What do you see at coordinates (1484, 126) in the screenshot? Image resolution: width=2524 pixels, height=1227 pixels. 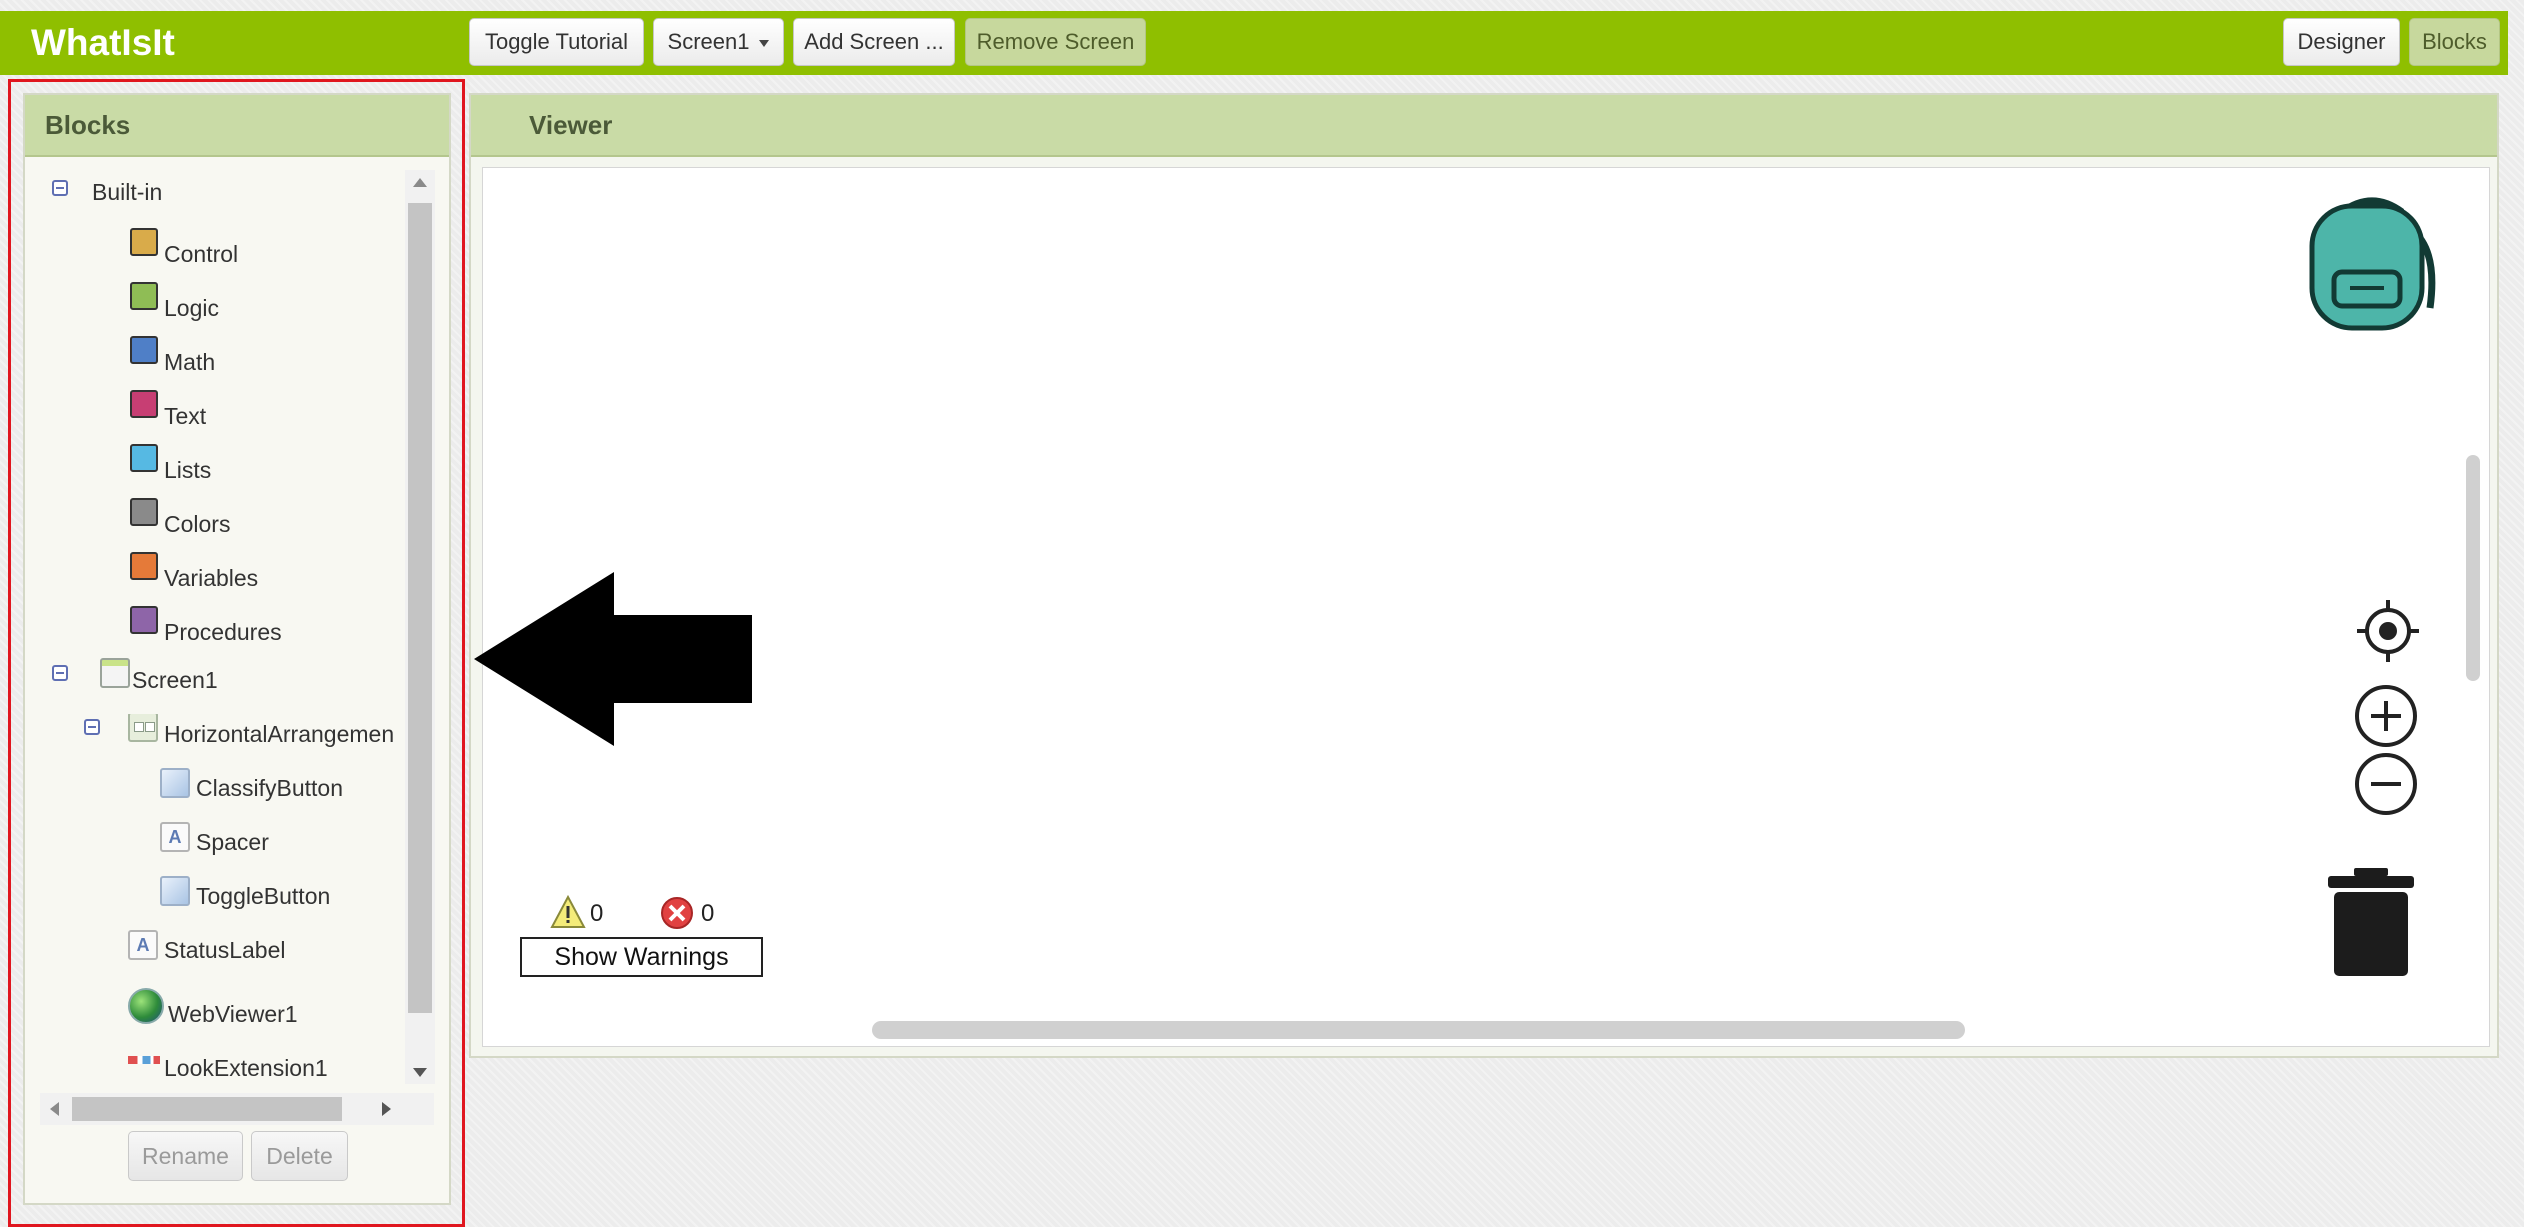 I see `viewer-panel-header: Viewer` at bounding box center [1484, 126].